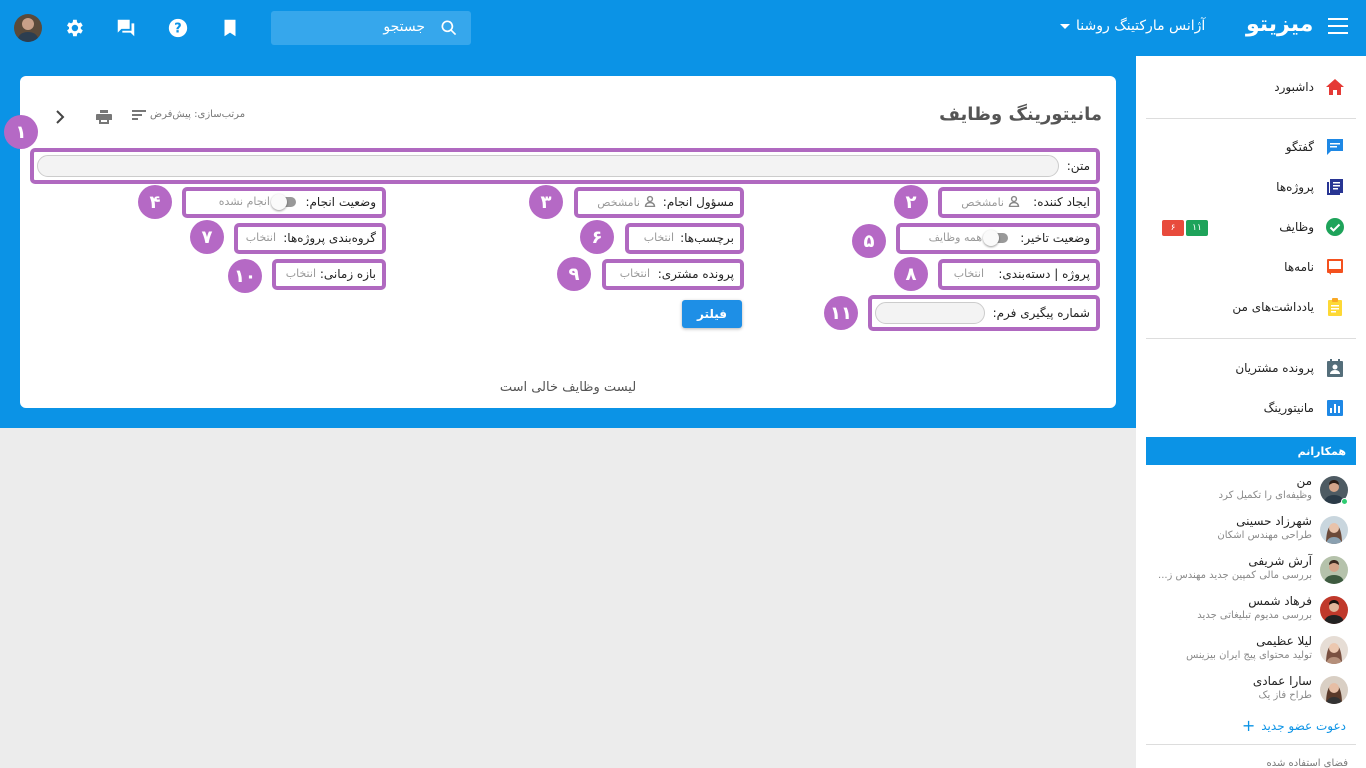 This screenshot has width=1366, height=768. Describe the element at coordinates (658, 237) in the screenshot. I see `tags-value: انتخاب` at that location.